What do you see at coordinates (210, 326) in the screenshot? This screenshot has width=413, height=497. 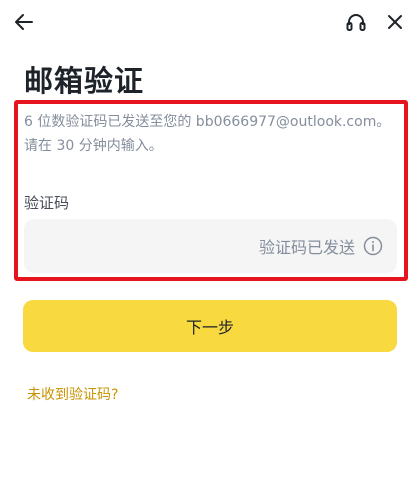 I see `next-step-button: 下一步` at bounding box center [210, 326].